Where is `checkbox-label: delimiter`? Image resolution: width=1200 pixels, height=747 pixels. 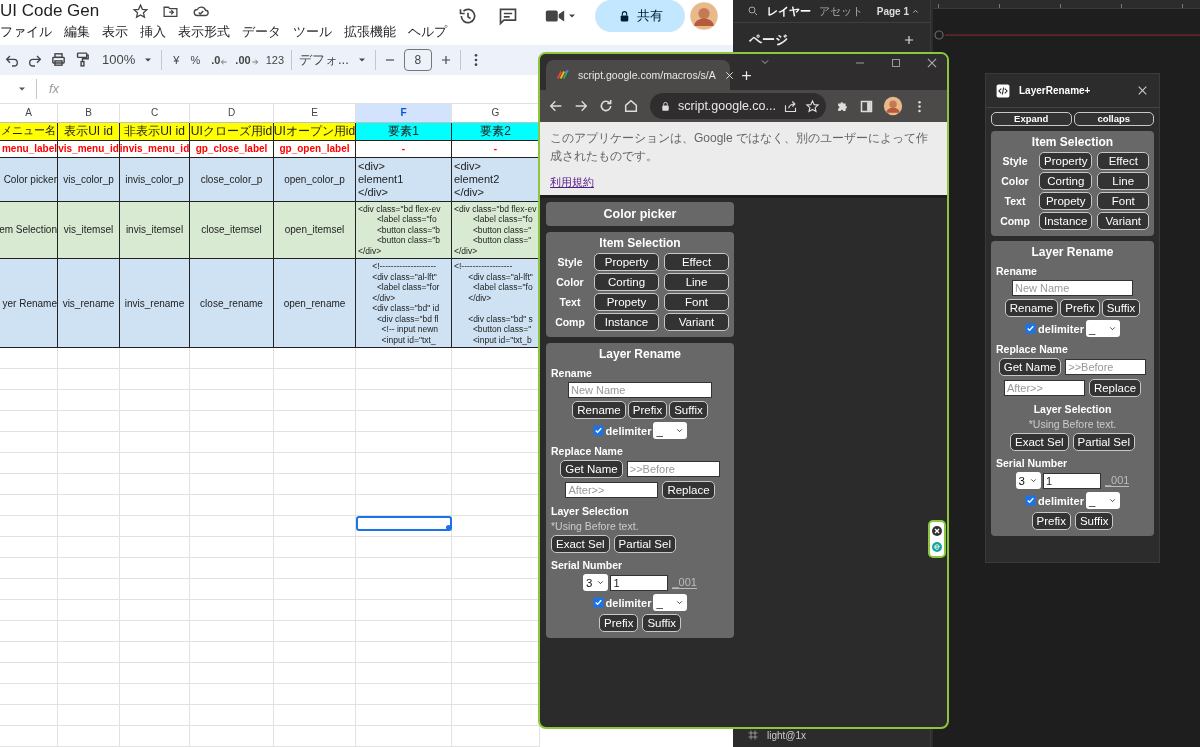 checkbox-label: delimiter is located at coordinates (1061, 328).